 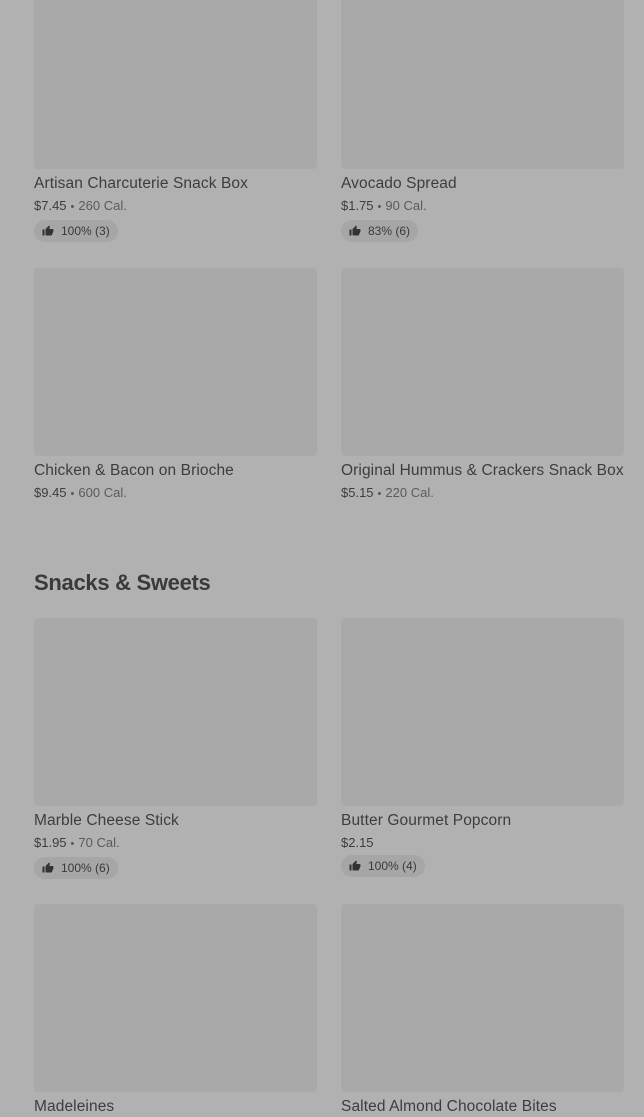 I want to click on rating-text: 100% (3), so click(x=85, y=231).